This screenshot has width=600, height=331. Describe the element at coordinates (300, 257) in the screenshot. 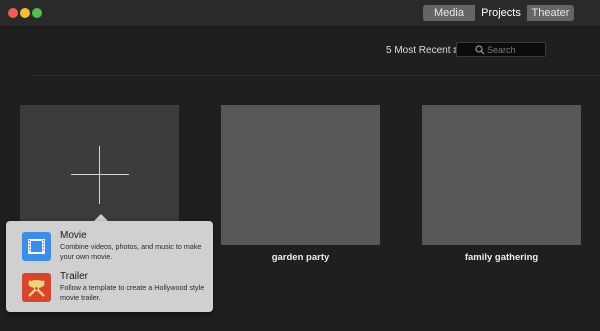

I see `project-title: garden party` at that location.